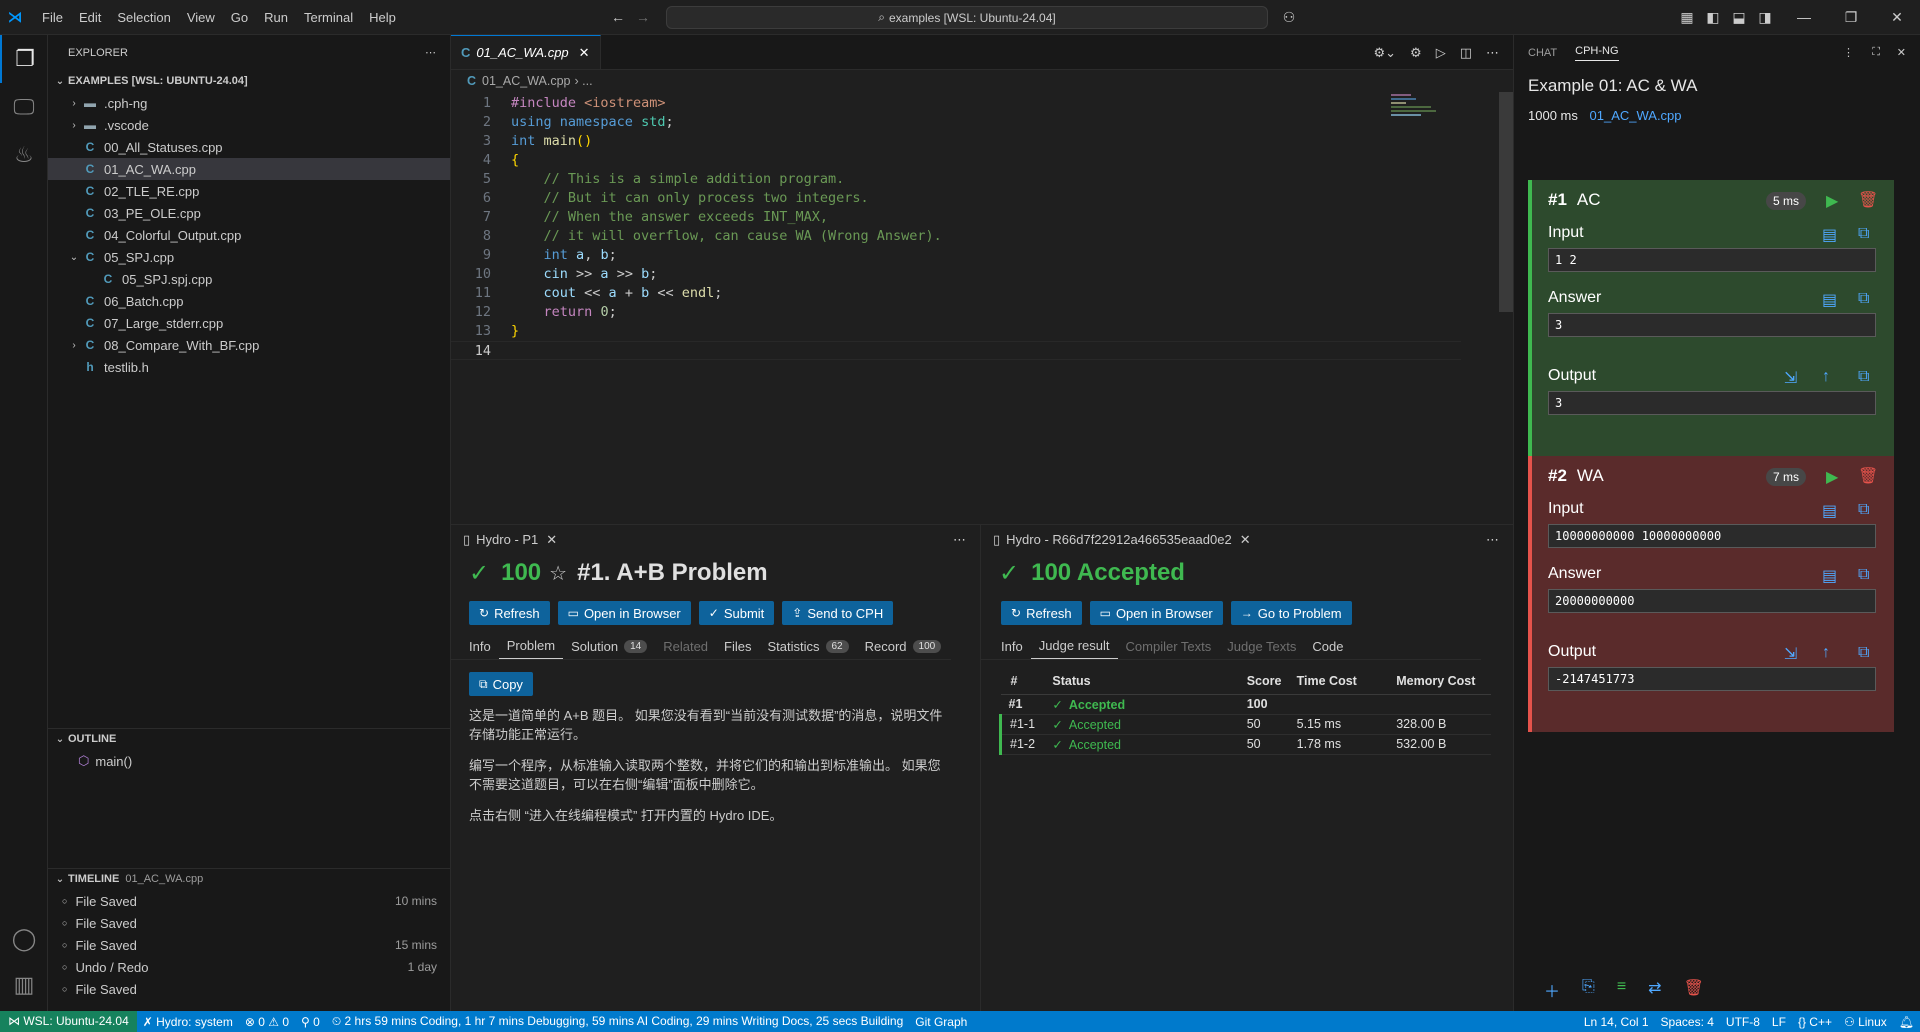 This screenshot has height=1032, width=1920. Describe the element at coordinates (382, 17) in the screenshot. I see `menu-help: Help` at that location.